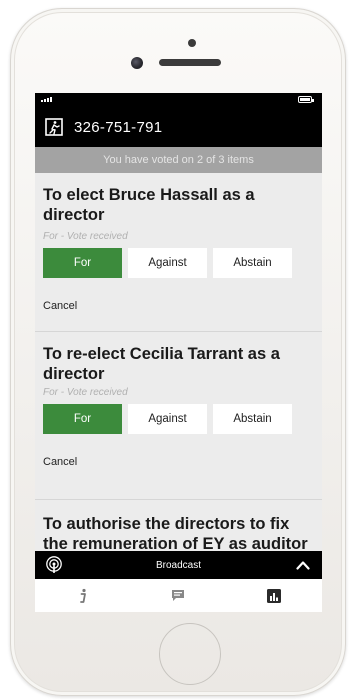 This screenshot has height=700, width=356. I want to click on results-chart-icon, so click(274, 595).